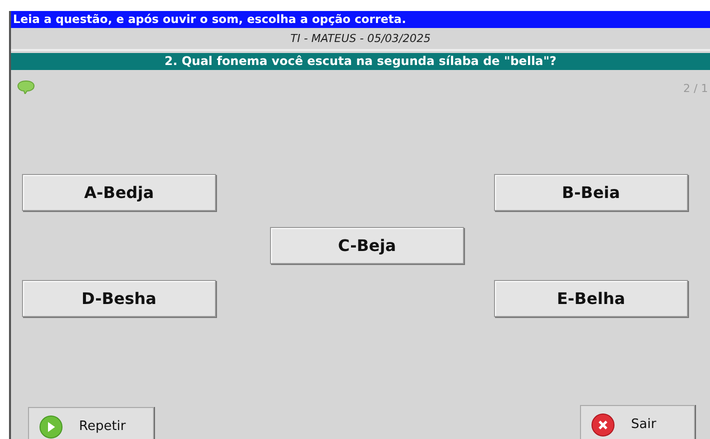 Image resolution: width=710 pixels, height=439 pixels. Describe the element at coordinates (119, 298) in the screenshot. I see `option-button: D-Besha` at that location.